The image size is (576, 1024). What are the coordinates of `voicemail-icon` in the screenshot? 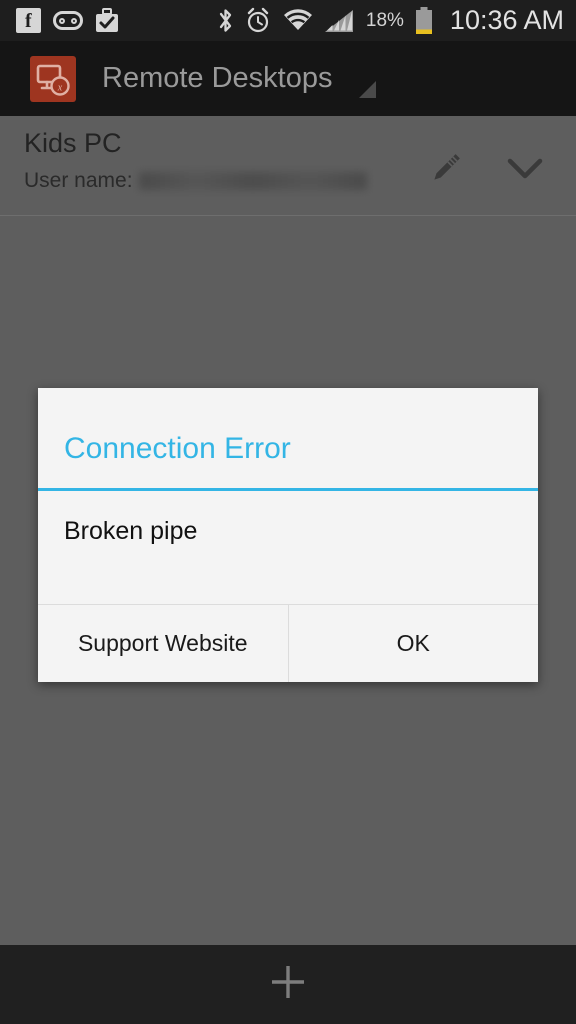 It's located at (68, 20).